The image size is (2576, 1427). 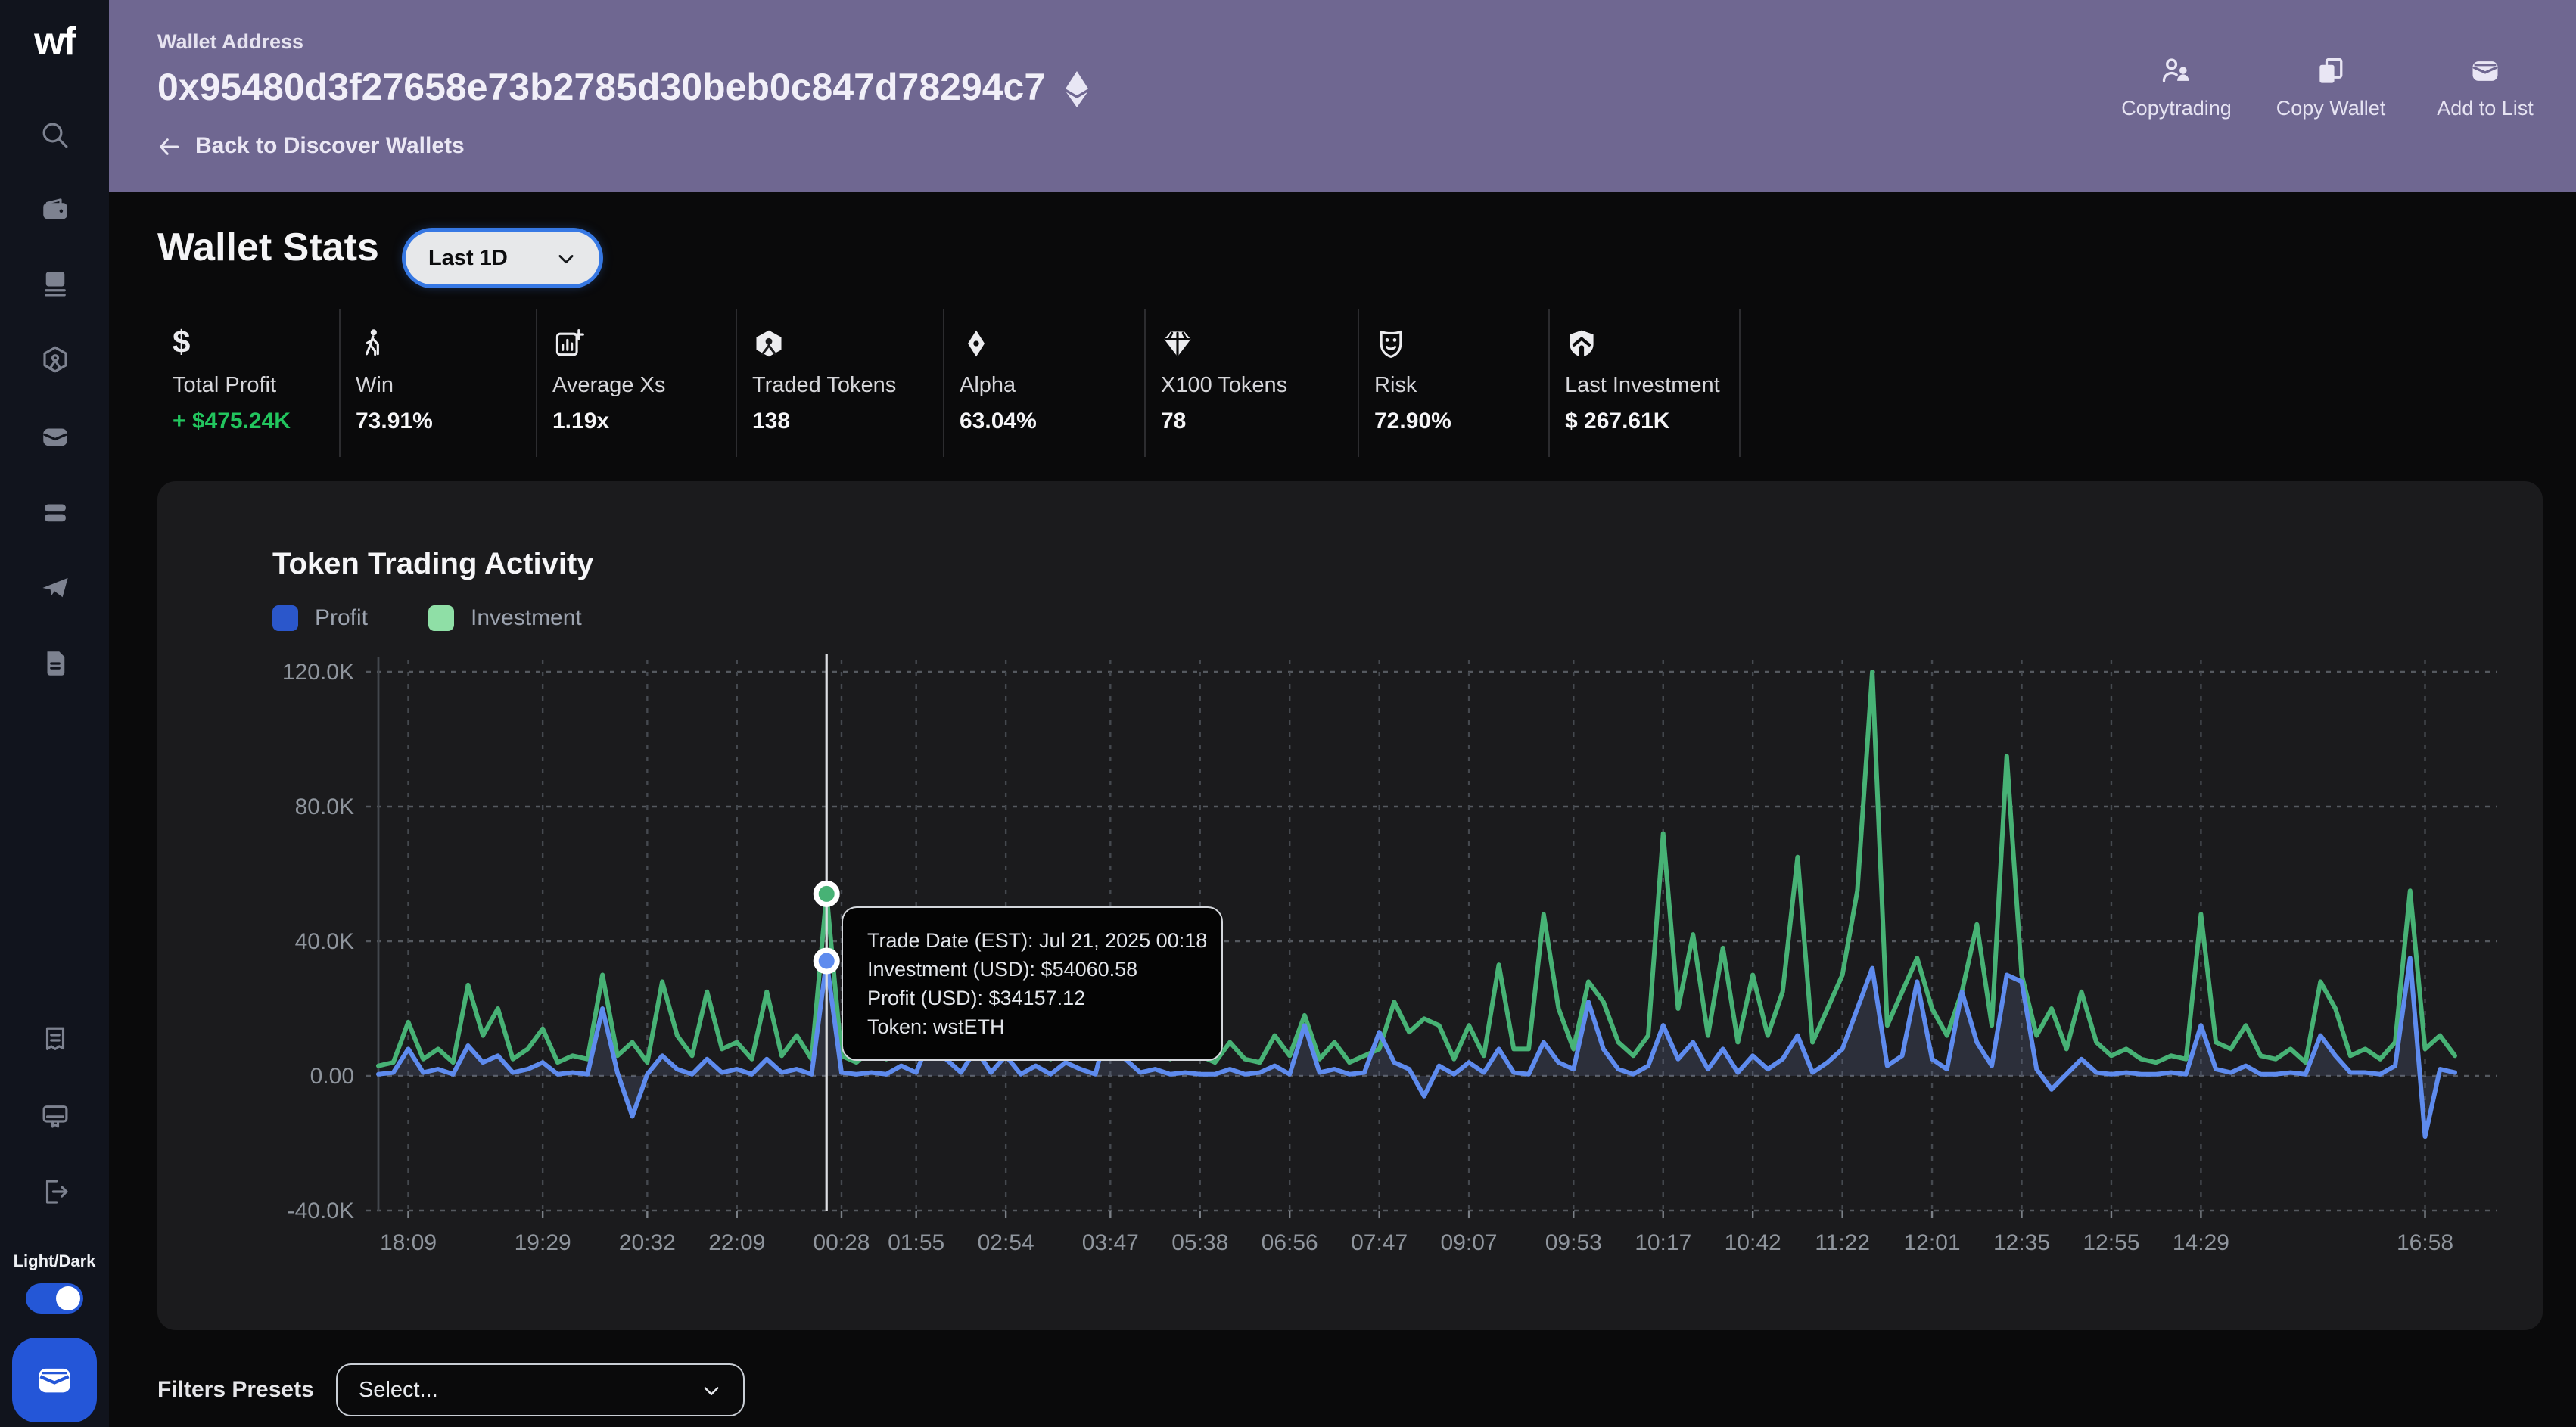 I want to click on search-icon, so click(x=54, y=135).